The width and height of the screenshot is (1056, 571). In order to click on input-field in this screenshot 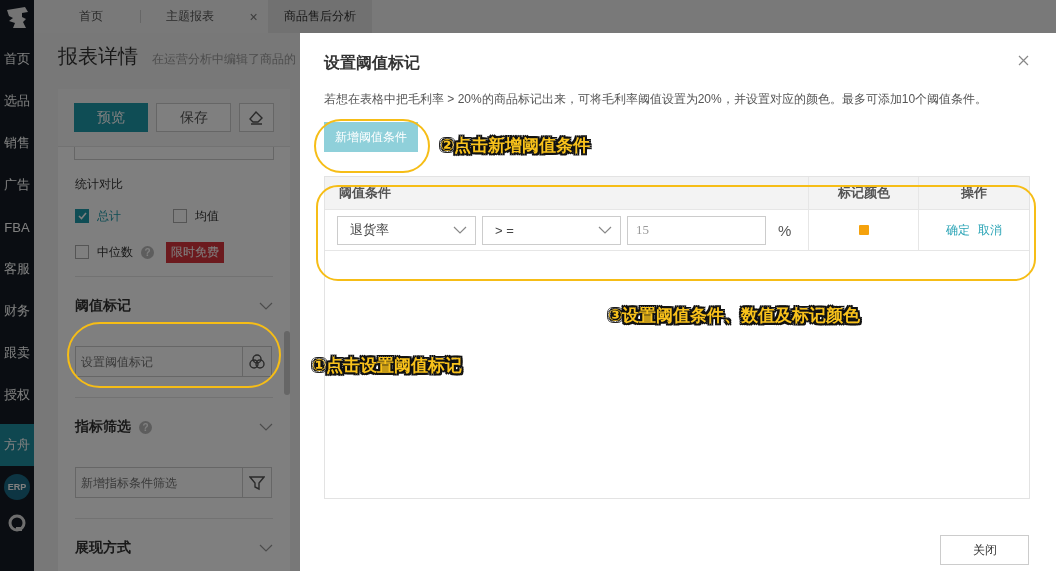, I will do `click(174, 153)`.